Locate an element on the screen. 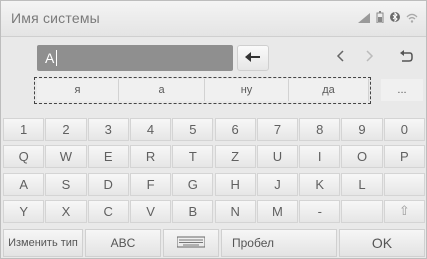 The image size is (427, 259). space-button: Пробел is located at coordinates (279, 243).